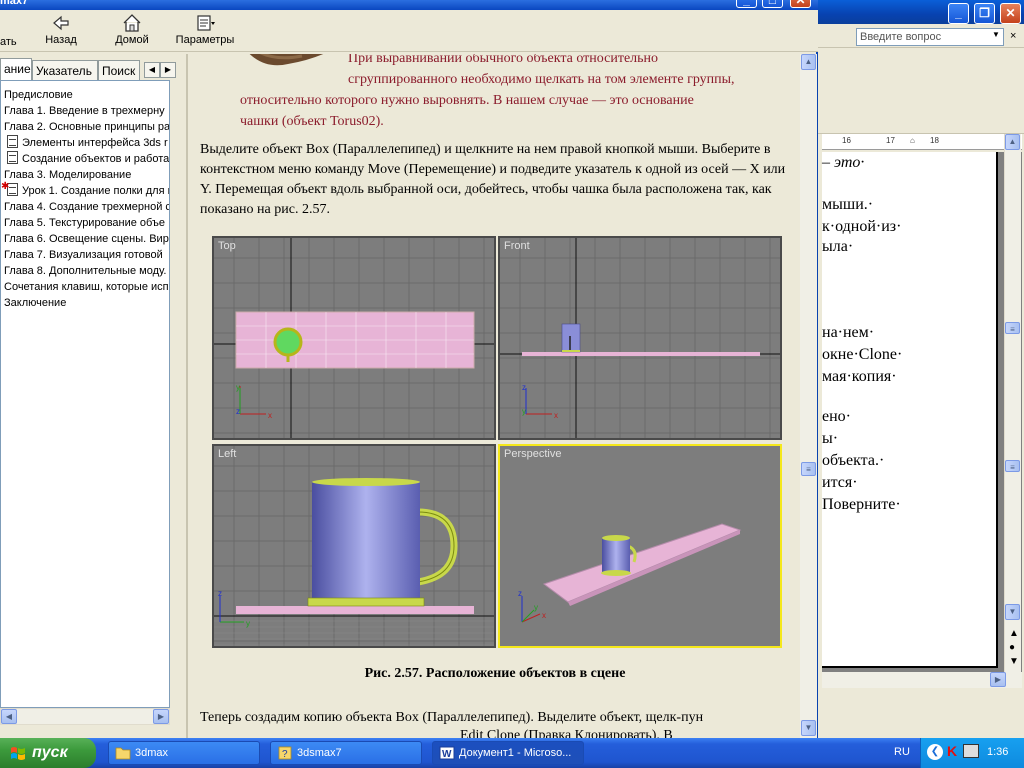 The width and height of the screenshot is (1024, 768). I want to click on indent-marker-icon: ⌂, so click(912, 140).